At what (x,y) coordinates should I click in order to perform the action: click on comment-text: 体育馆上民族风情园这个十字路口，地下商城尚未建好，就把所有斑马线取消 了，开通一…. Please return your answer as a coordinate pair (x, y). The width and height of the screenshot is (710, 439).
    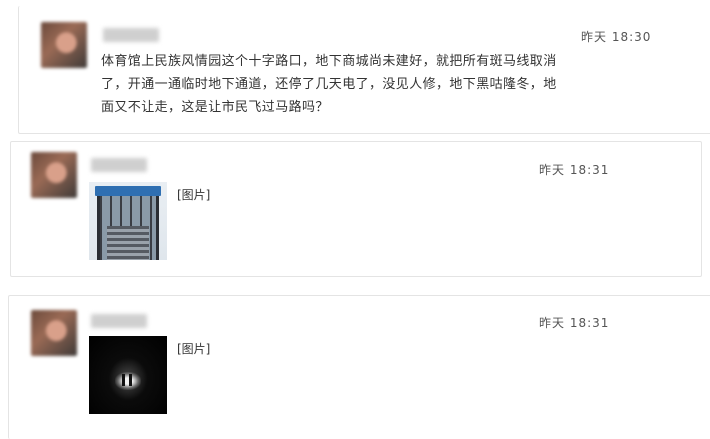
    Looking at the image, I should click on (329, 84).